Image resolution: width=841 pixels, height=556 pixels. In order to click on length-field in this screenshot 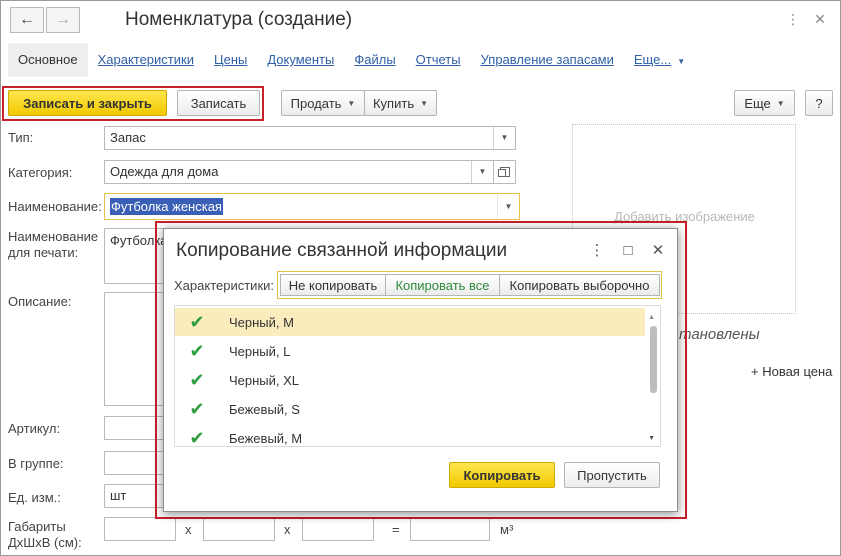, I will do `click(140, 529)`.